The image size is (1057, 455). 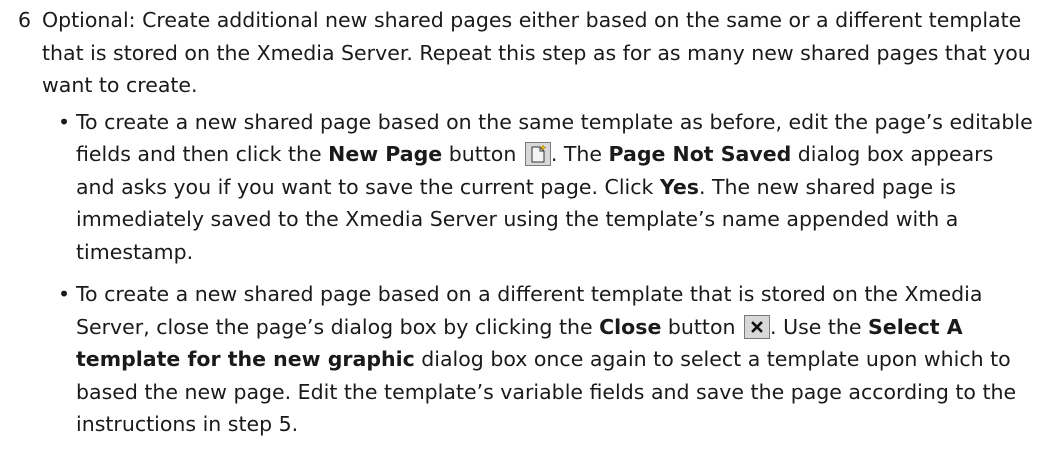 What do you see at coordinates (679, 186) in the screenshot?
I see `bold-yes: Yes` at bounding box center [679, 186].